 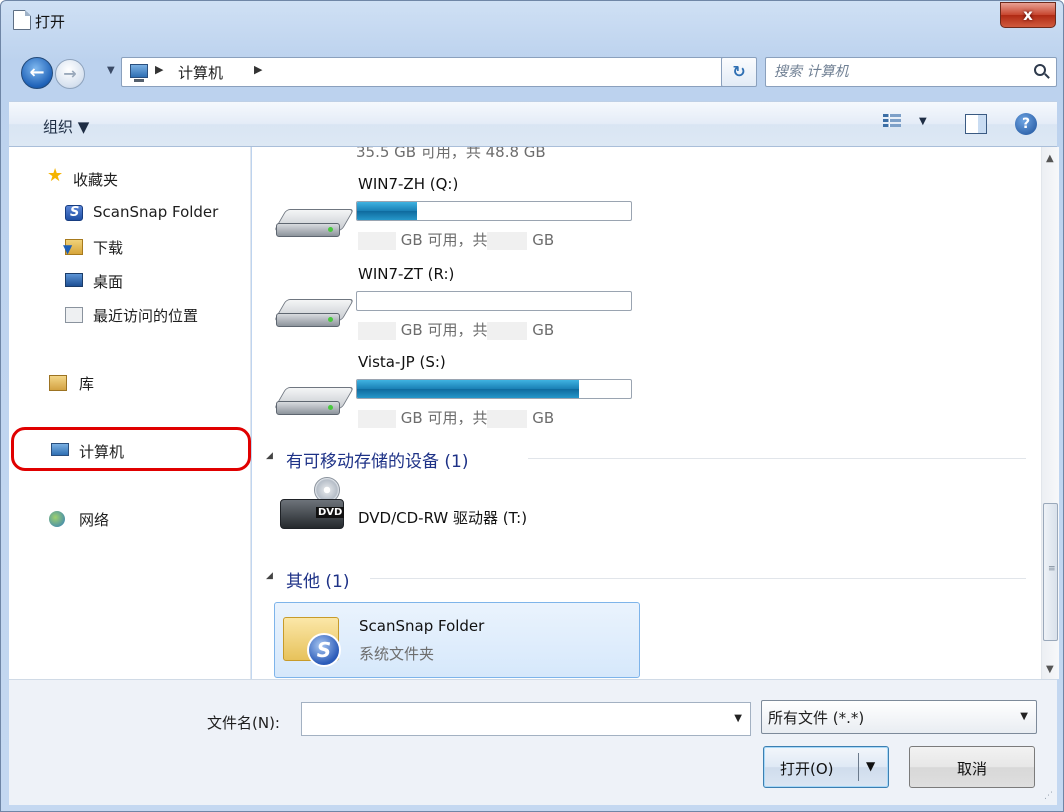 I want to click on change-view-icon, so click(x=892, y=123).